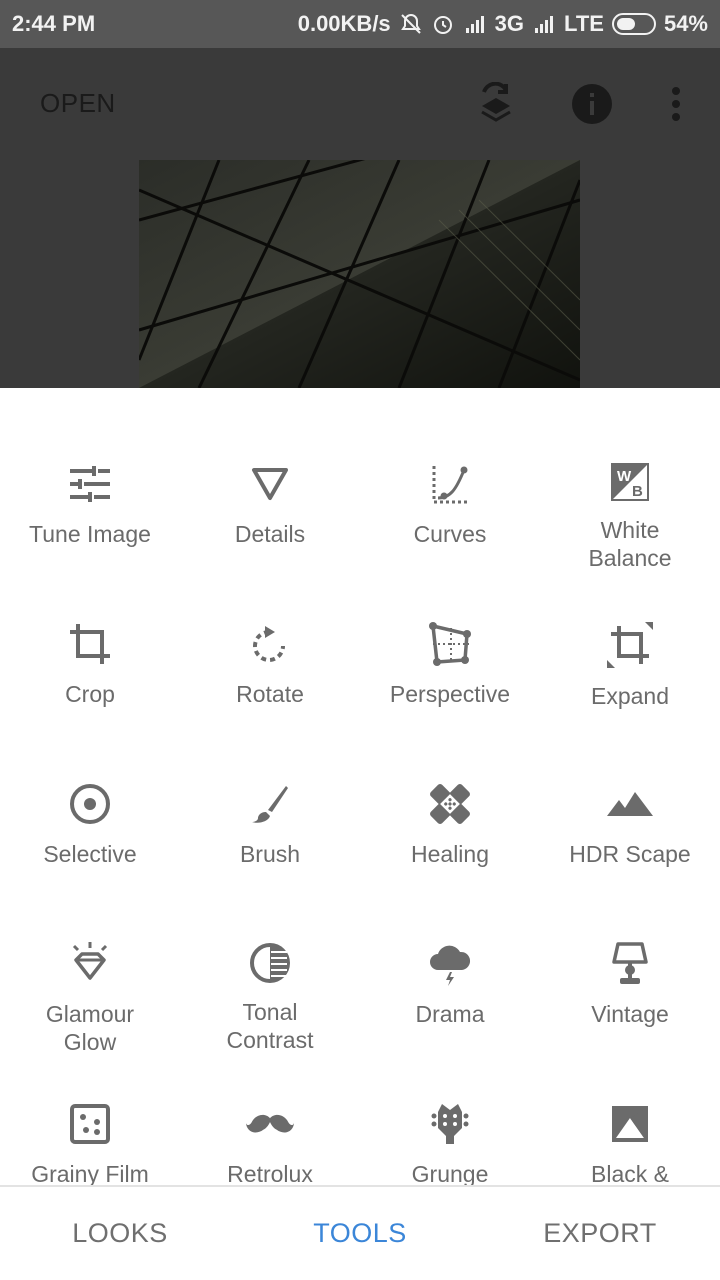 The width and height of the screenshot is (720, 1280). Describe the element at coordinates (630, 1124) in the screenshot. I see `black-white-icon` at that location.